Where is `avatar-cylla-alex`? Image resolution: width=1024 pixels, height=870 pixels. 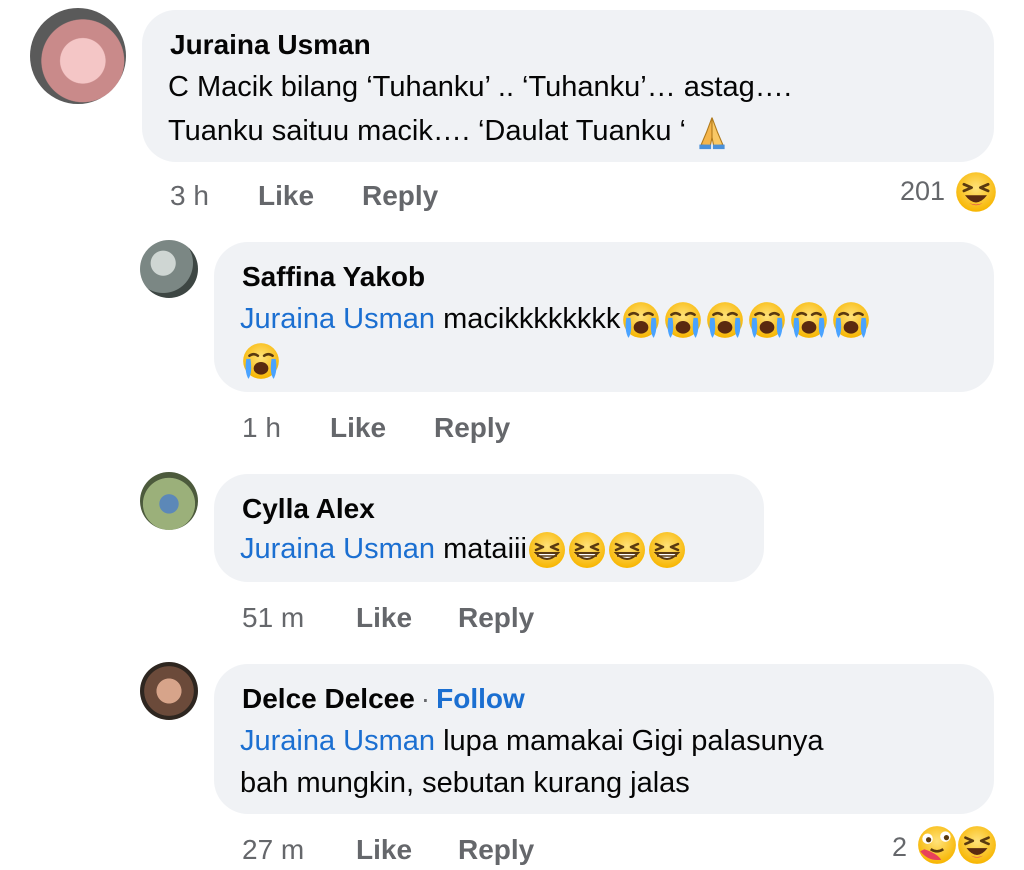
avatar-cylla-alex is located at coordinates (169, 501).